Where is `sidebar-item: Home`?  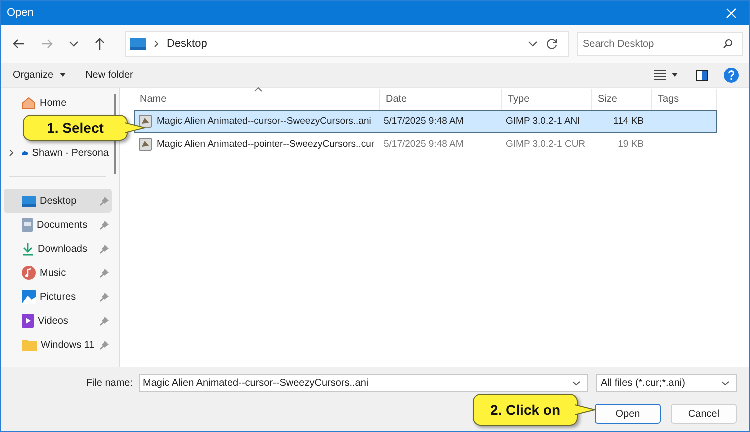 sidebar-item: Home is located at coordinates (58, 103).